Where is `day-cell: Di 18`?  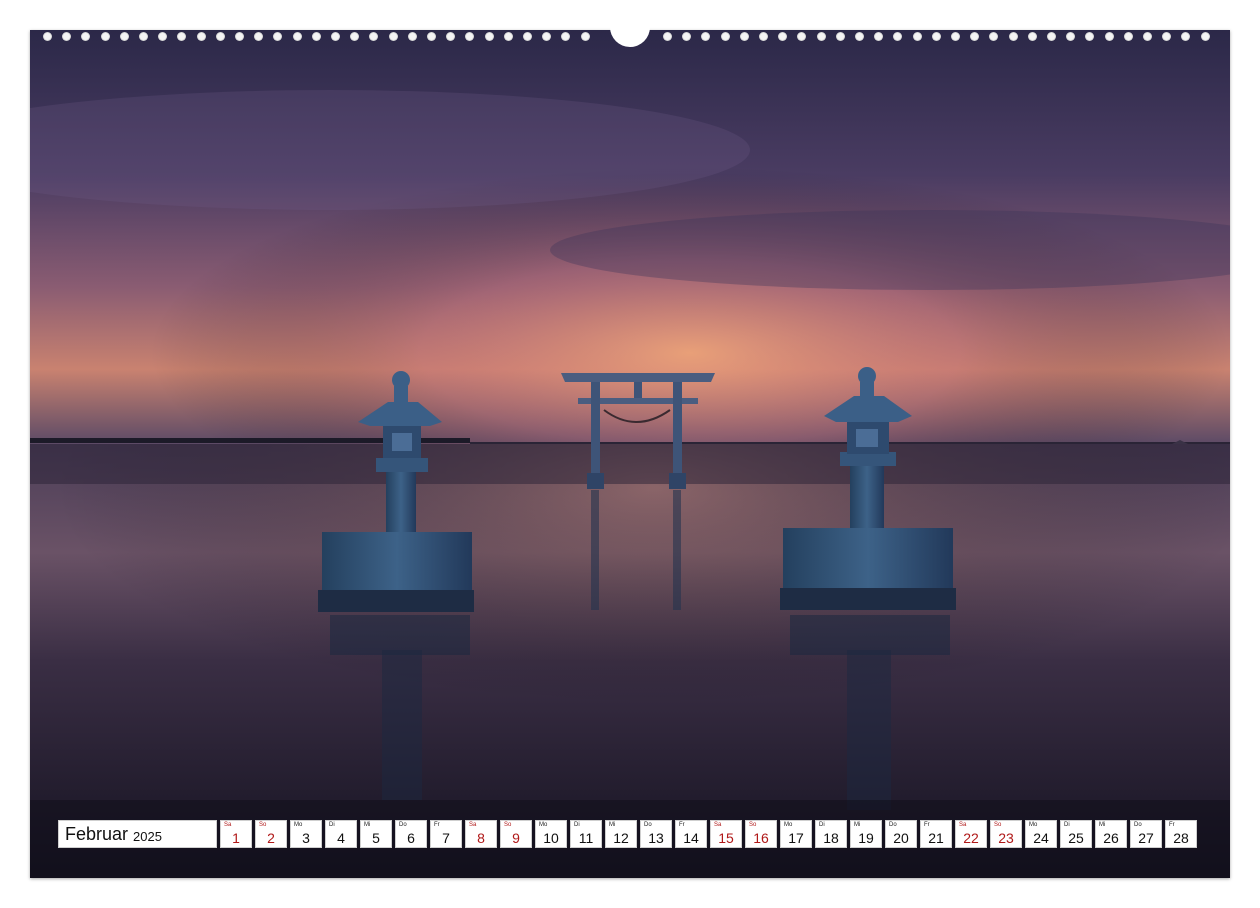 day-cell: Di 18 is located at coordinates (831, 834).